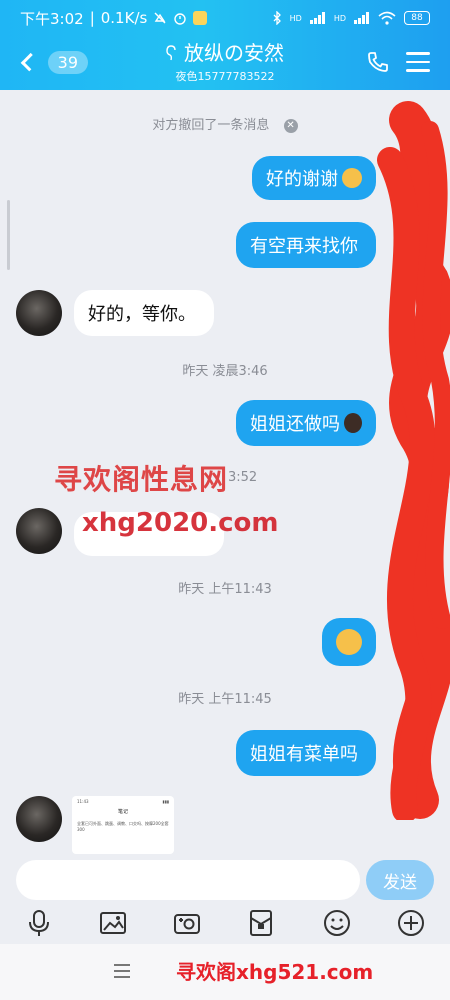  What do you see at coordinates (225, 76) in the screenshot?
I see `contact-subtitle: 夜色15777783522` at bounding box center [225, 76].